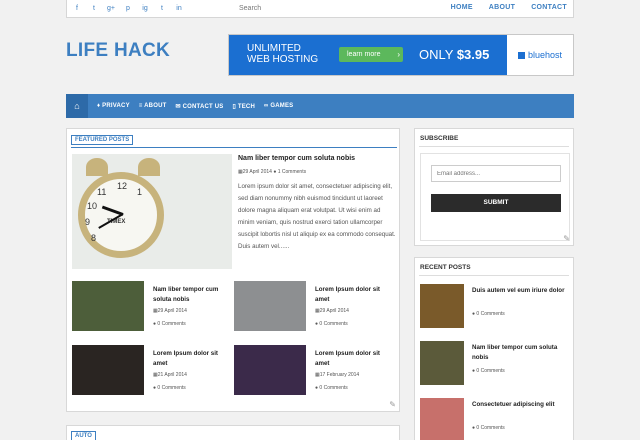 This screenshot has width=640, height=440. I want to click on instagram-icon: ig, so click(145, 8).